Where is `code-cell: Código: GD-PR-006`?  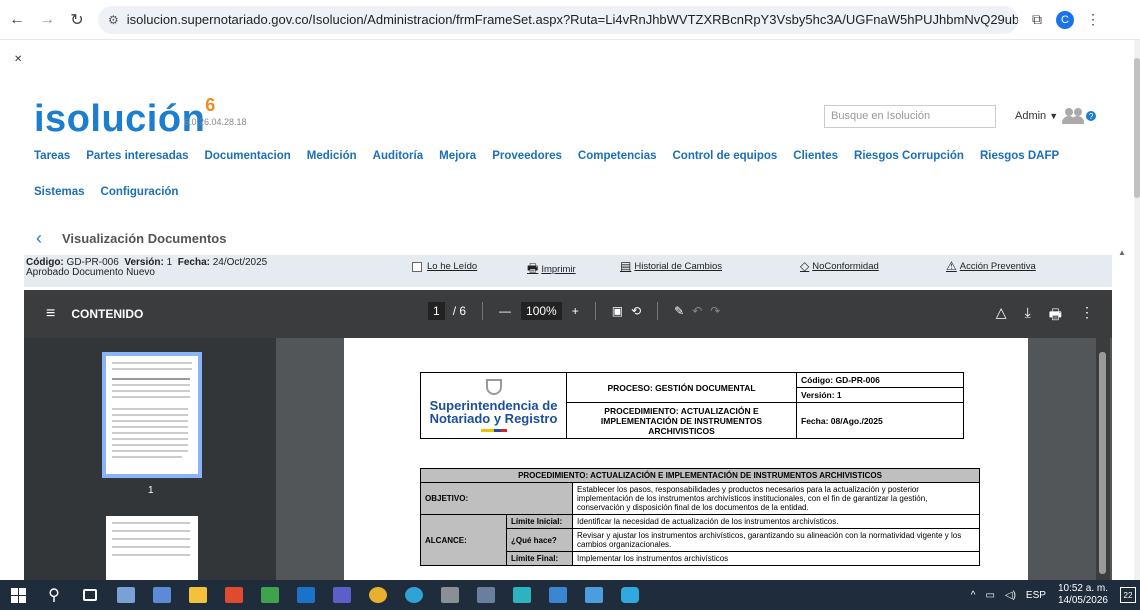
code-cell: Código: GD-PR-006 is located at coordinates (880, 380).